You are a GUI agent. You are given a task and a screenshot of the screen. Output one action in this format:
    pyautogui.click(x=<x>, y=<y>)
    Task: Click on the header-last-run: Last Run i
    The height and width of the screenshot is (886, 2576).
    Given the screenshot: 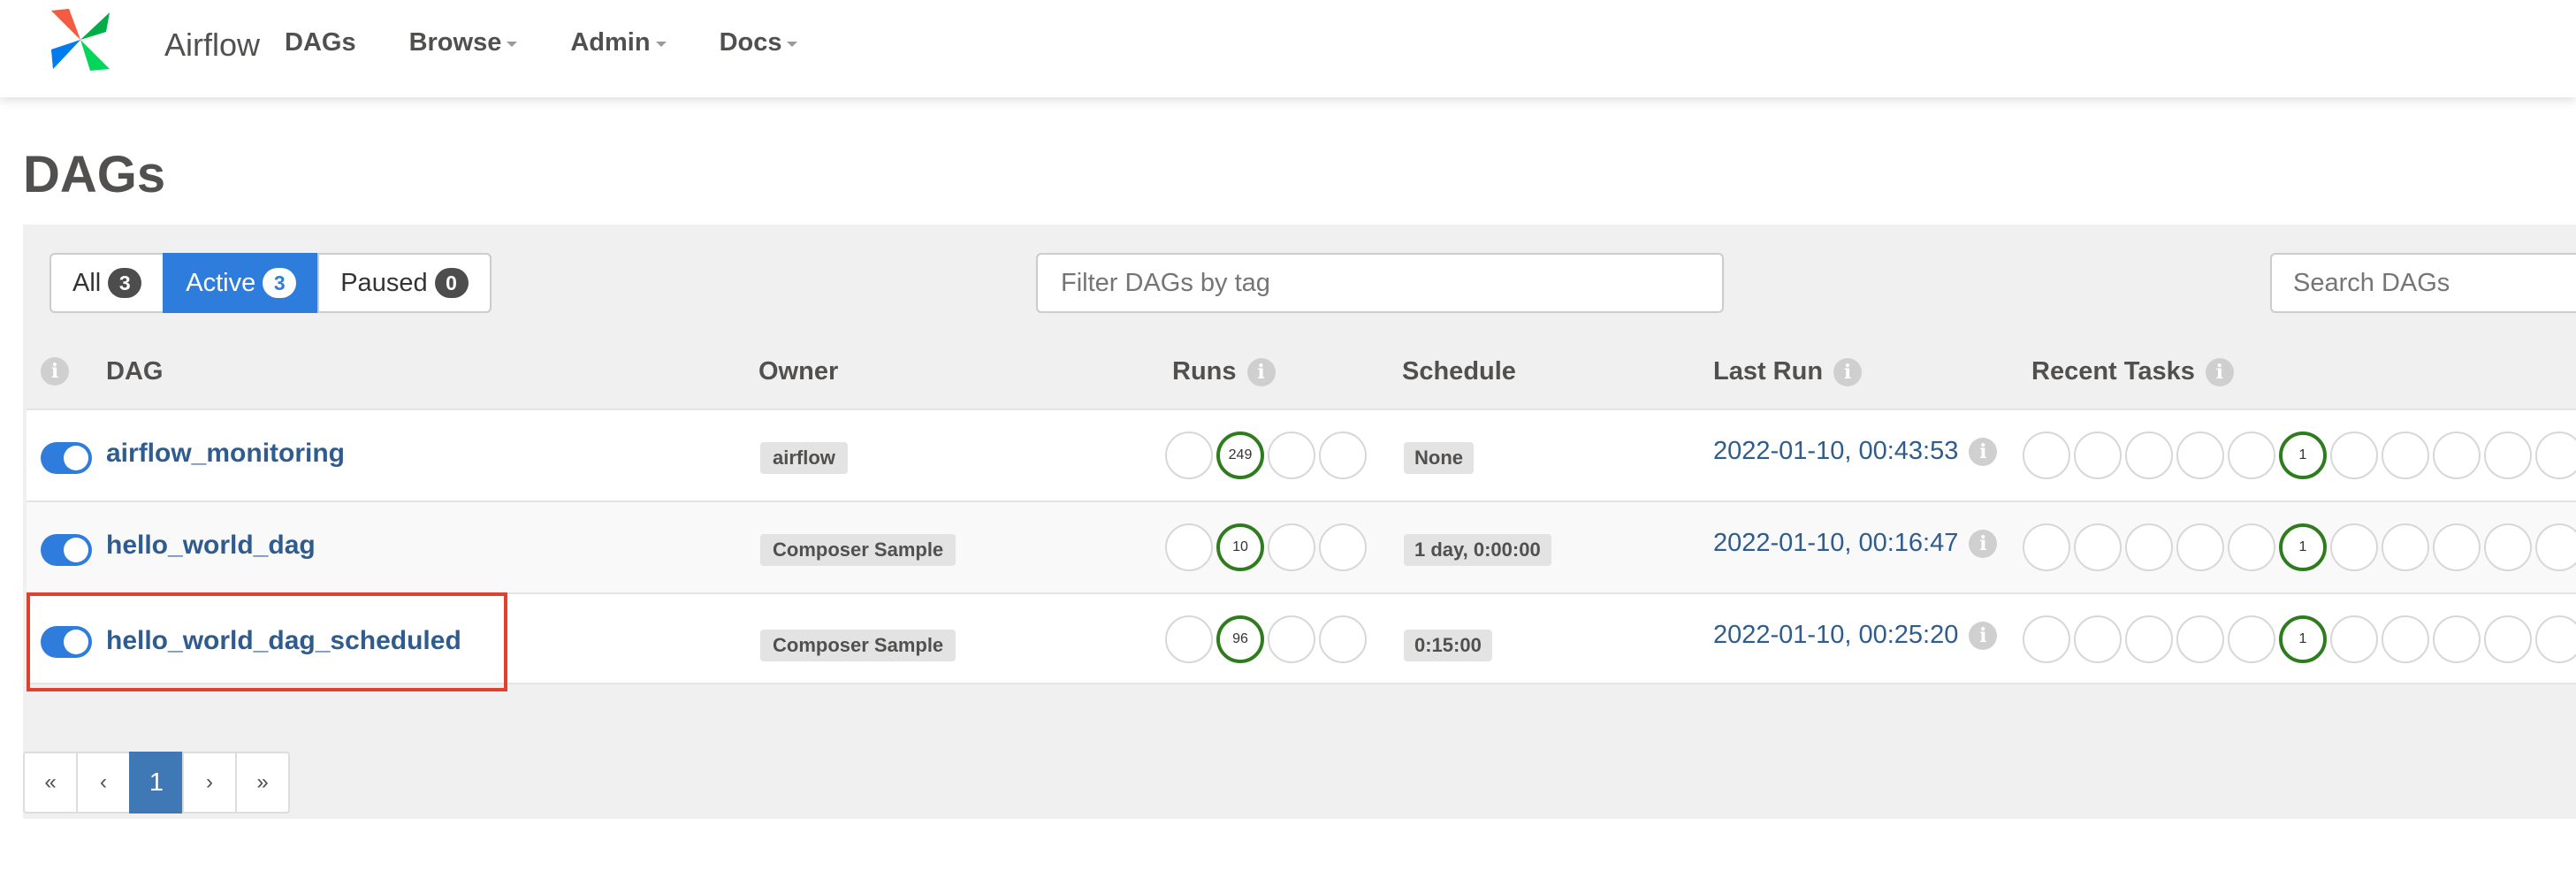 What is the action you would take?
    pyautogui.click(x=1788, y=372)
    